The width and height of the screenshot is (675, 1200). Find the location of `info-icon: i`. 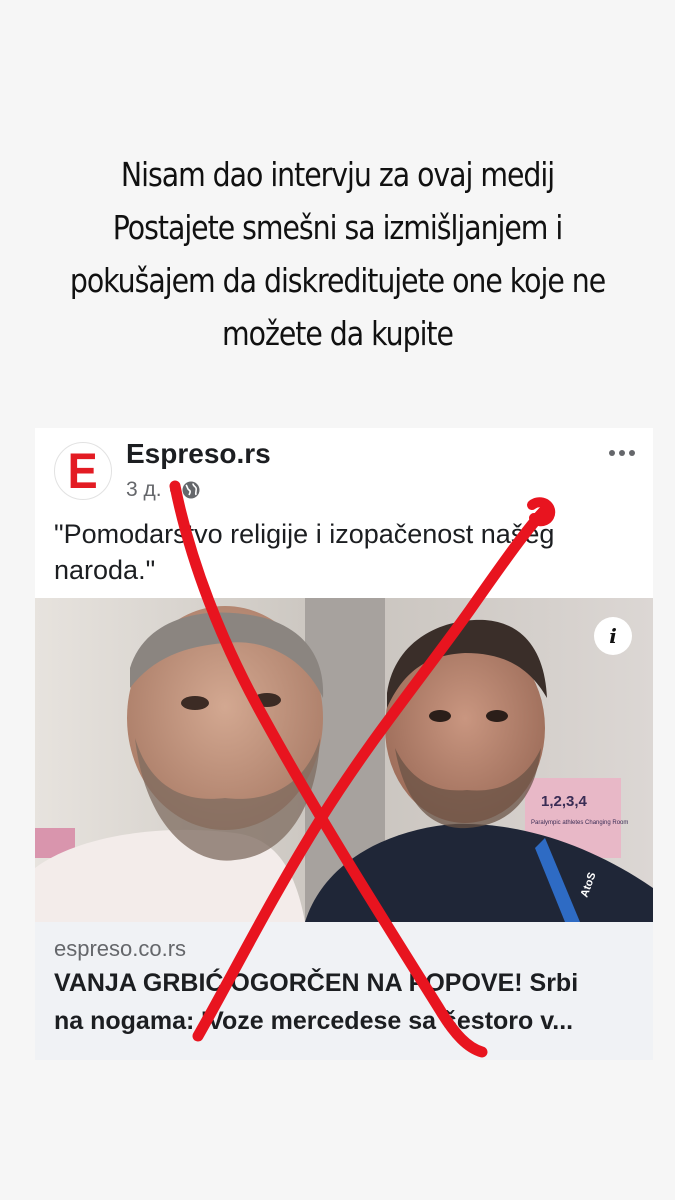

info-icon: i is located at coordinates (613, 636).